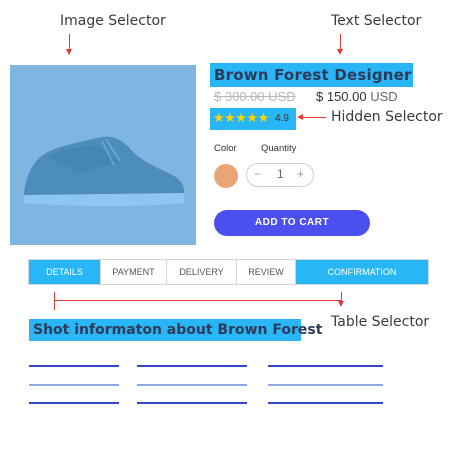  Describe the element at coordinates (202, 272) in the screenshot. I see `tab-delivery: DELIVERY` at that location.